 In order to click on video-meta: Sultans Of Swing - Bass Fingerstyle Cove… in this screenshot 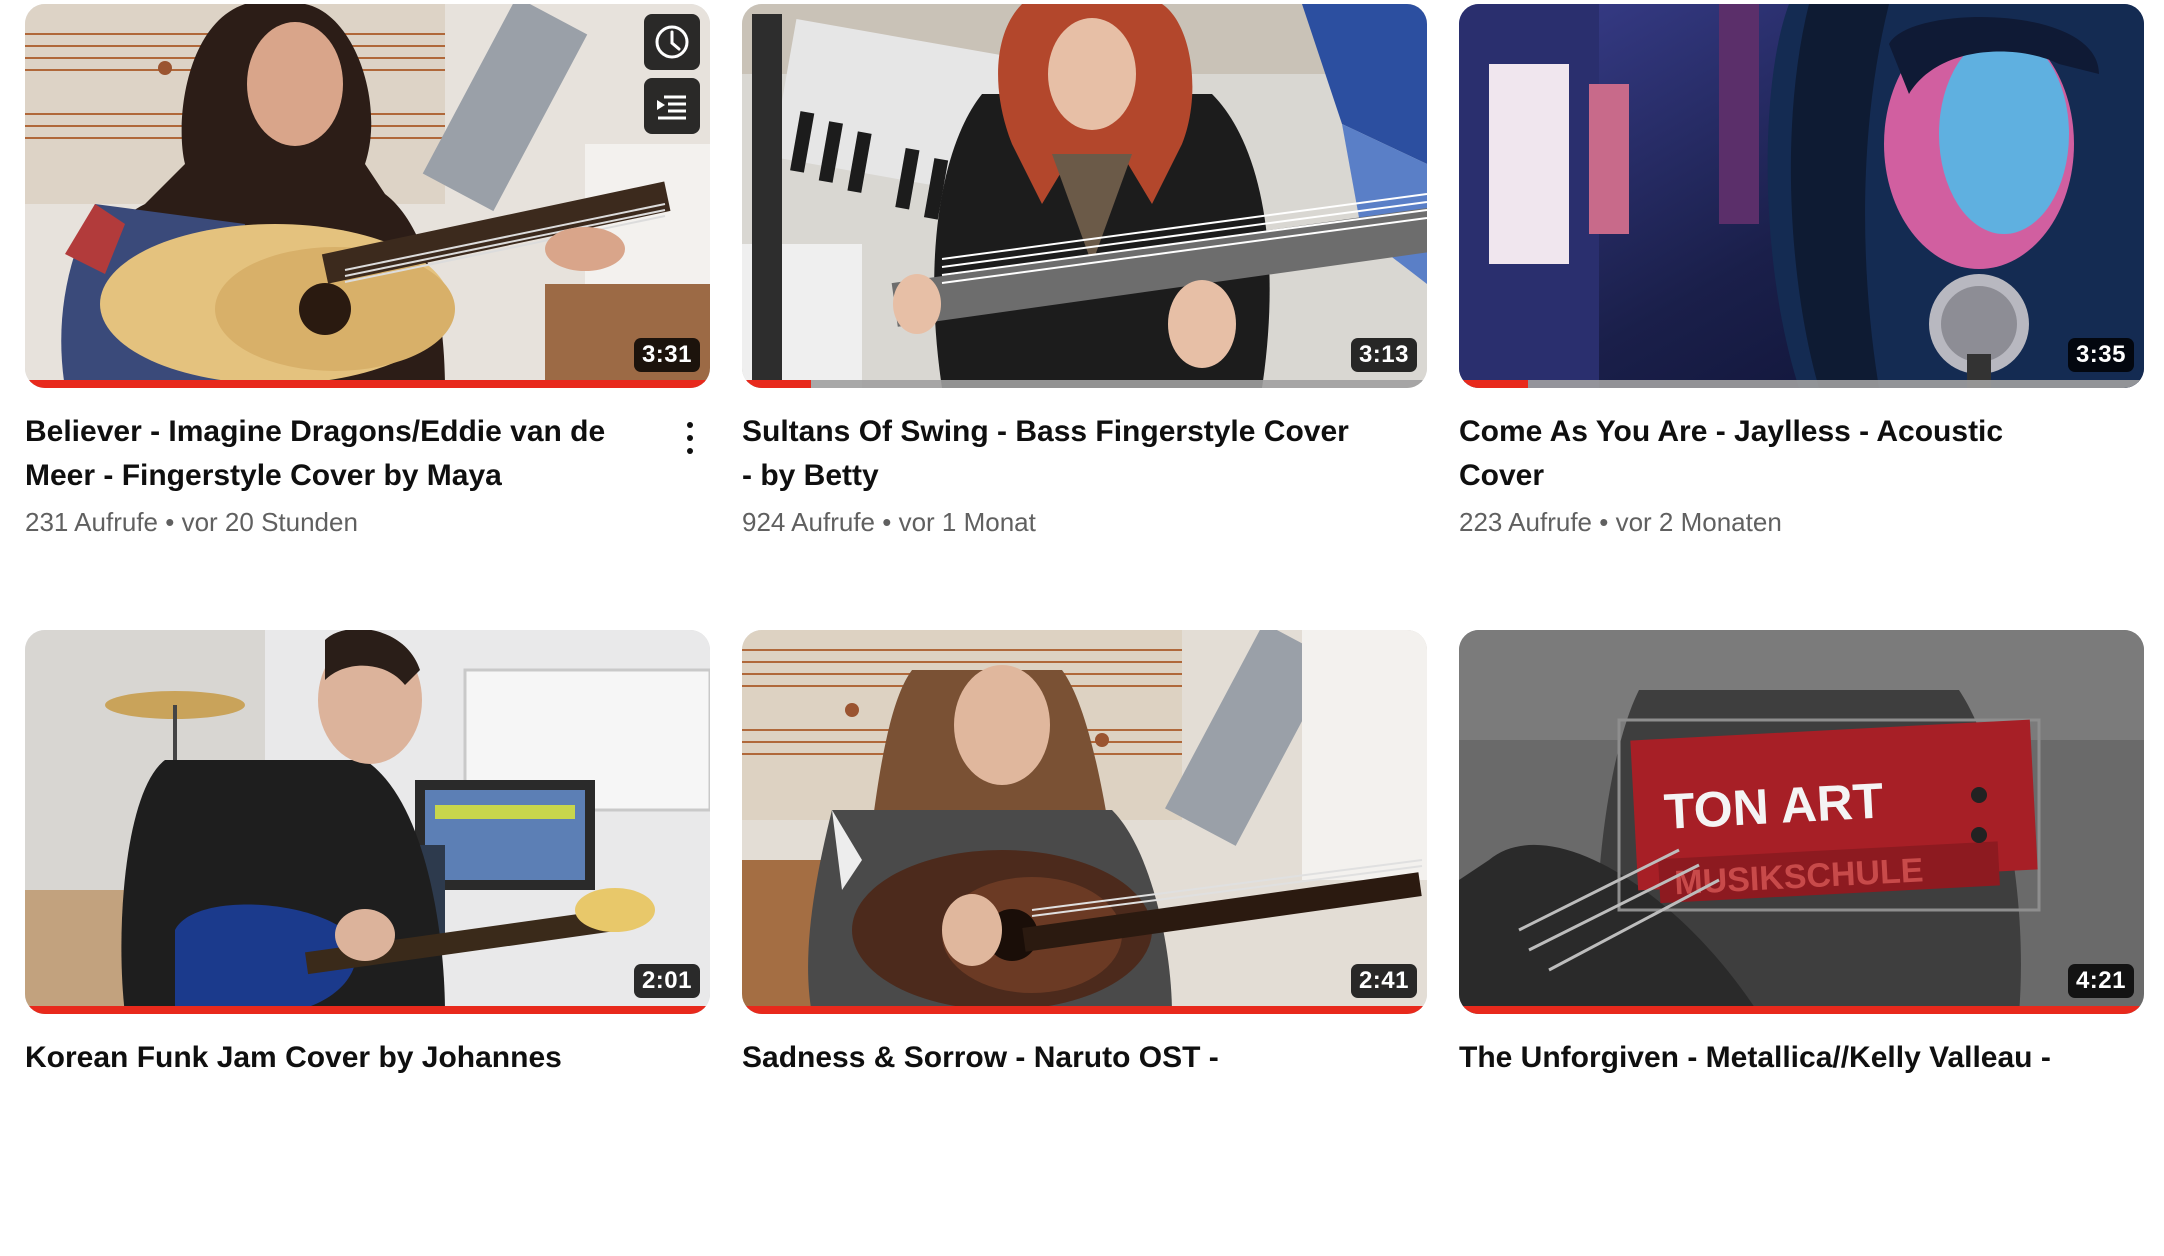, I will do `click(1084, 464)`.